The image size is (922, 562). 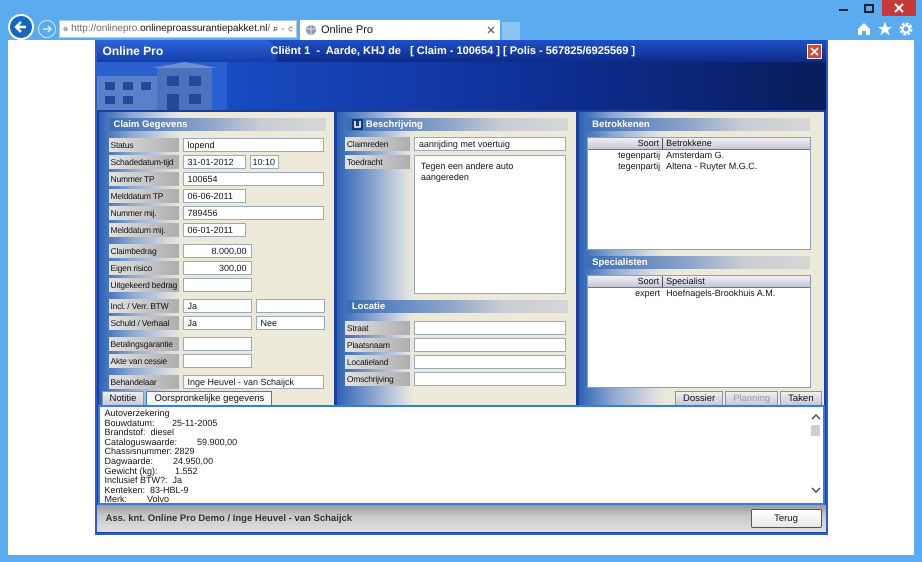 I want to click on forward-button, so click(x=47, y=29).